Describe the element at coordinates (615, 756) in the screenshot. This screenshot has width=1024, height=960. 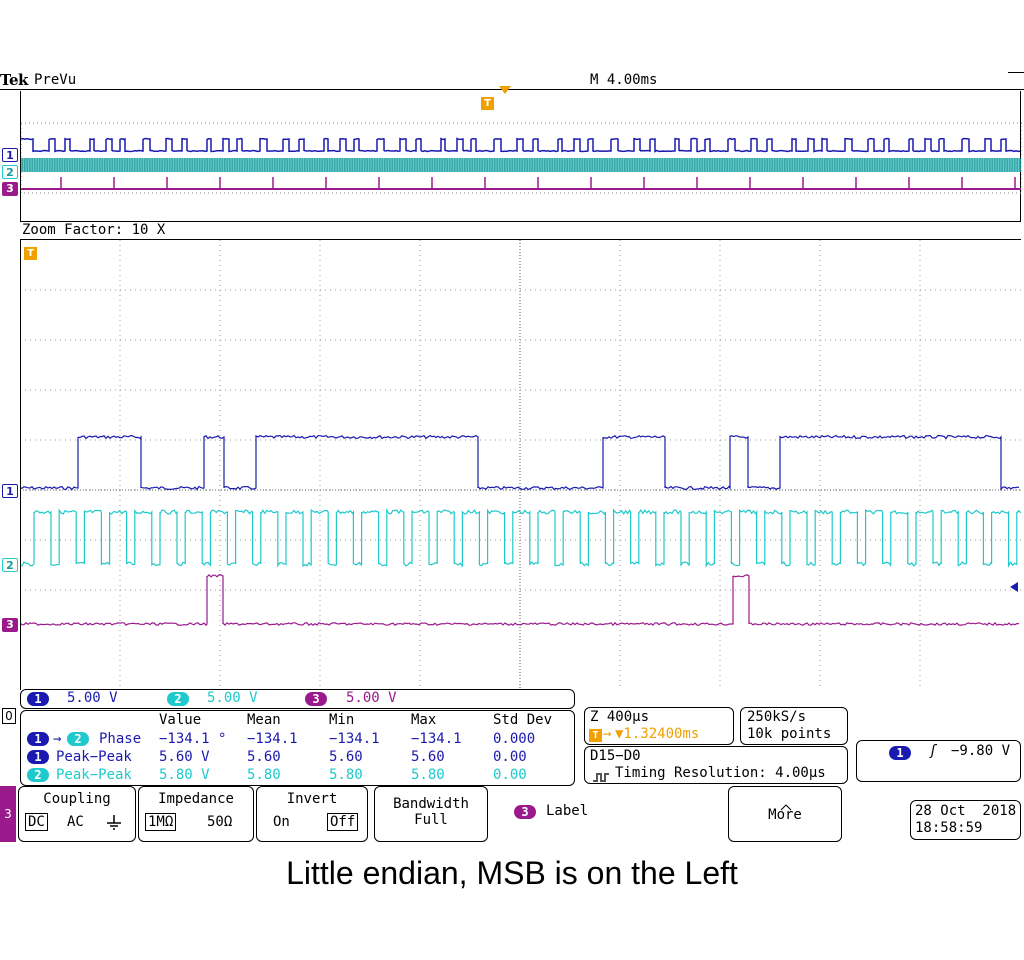
I see `bus-label: D15−D0` at that location.